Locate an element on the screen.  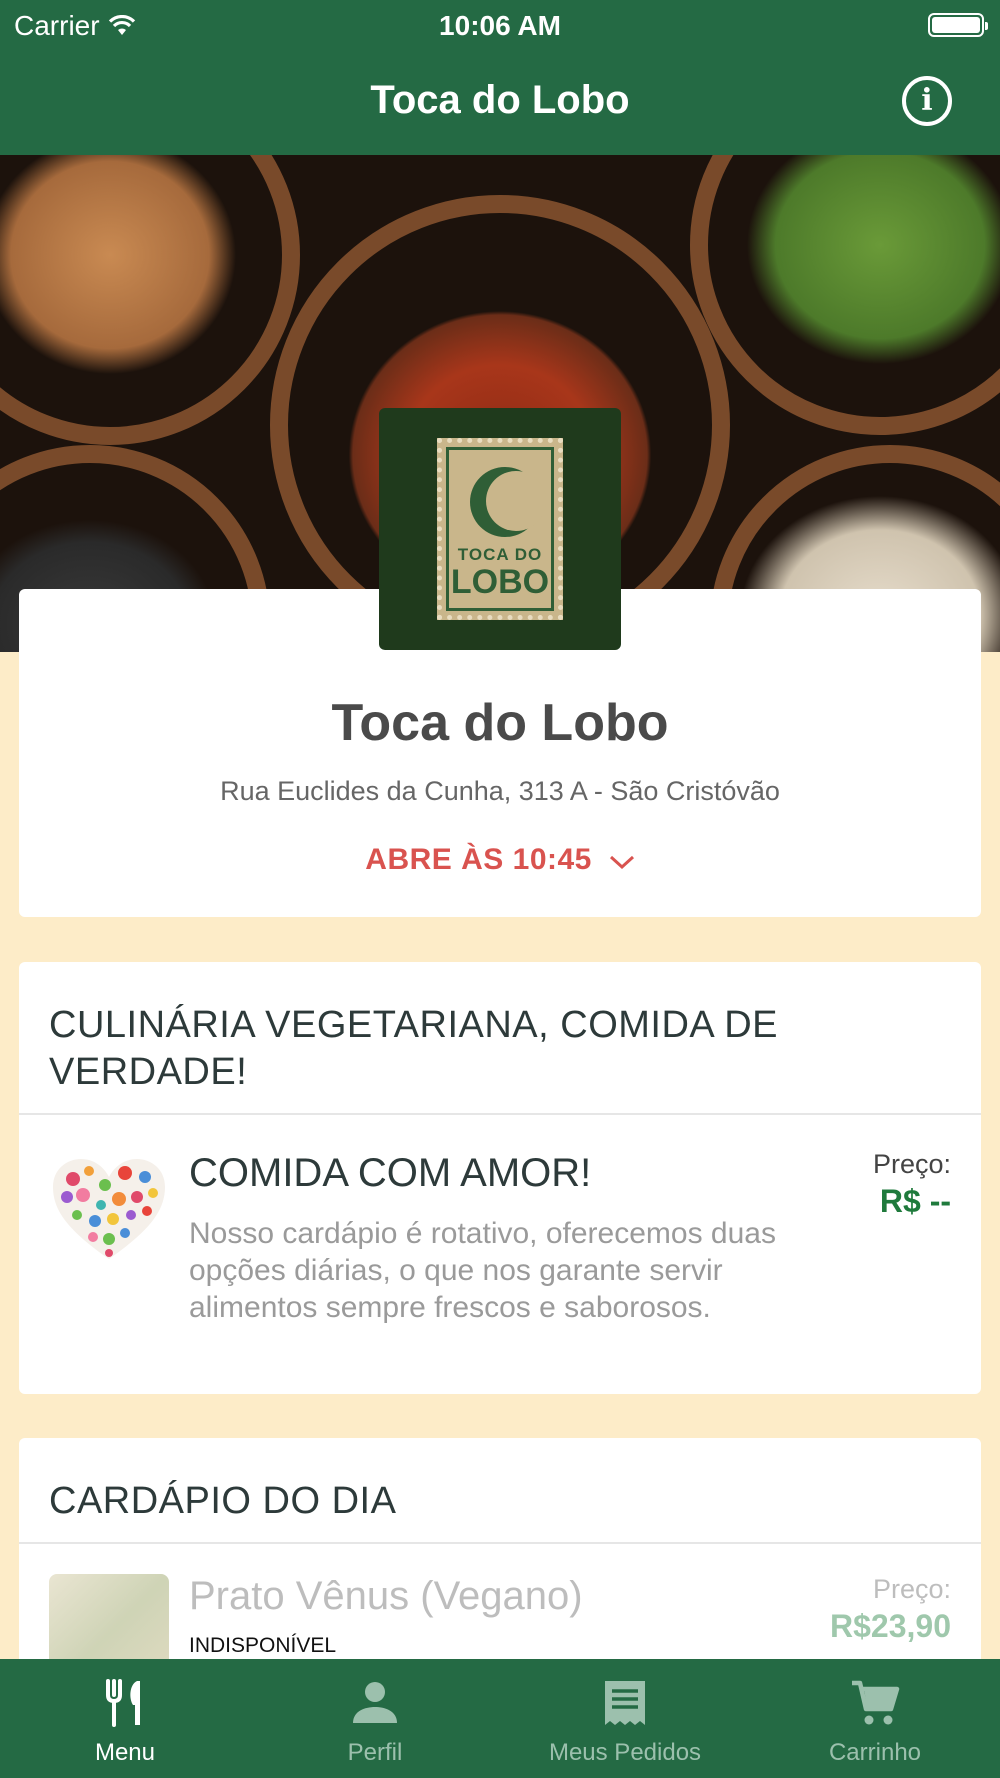
person-icon is located at coordinates (375, 1702).